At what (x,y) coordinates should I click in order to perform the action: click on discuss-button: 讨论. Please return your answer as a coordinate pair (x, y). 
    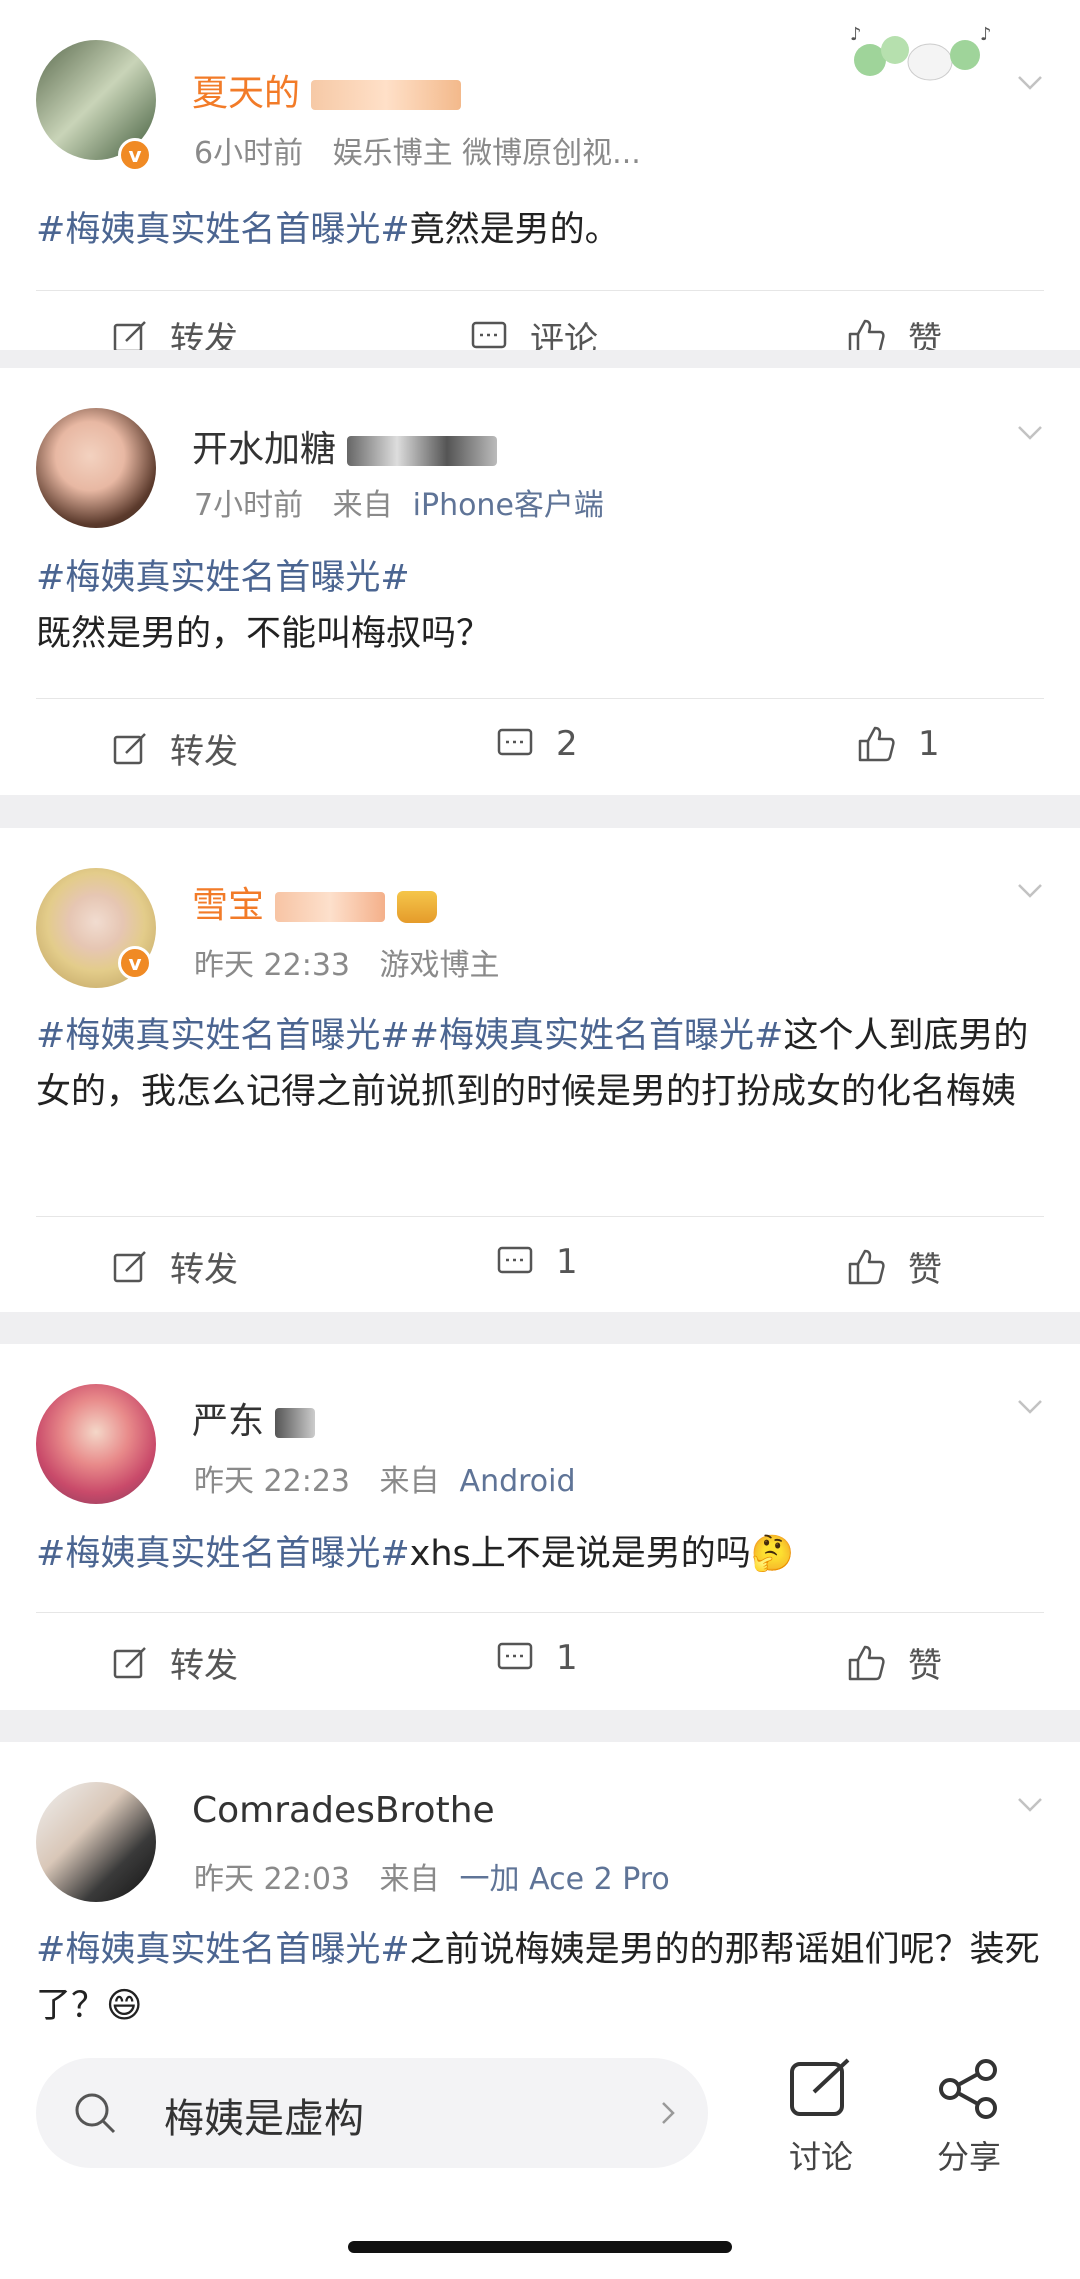
    Looking at the image, I should click on (821, 2118).